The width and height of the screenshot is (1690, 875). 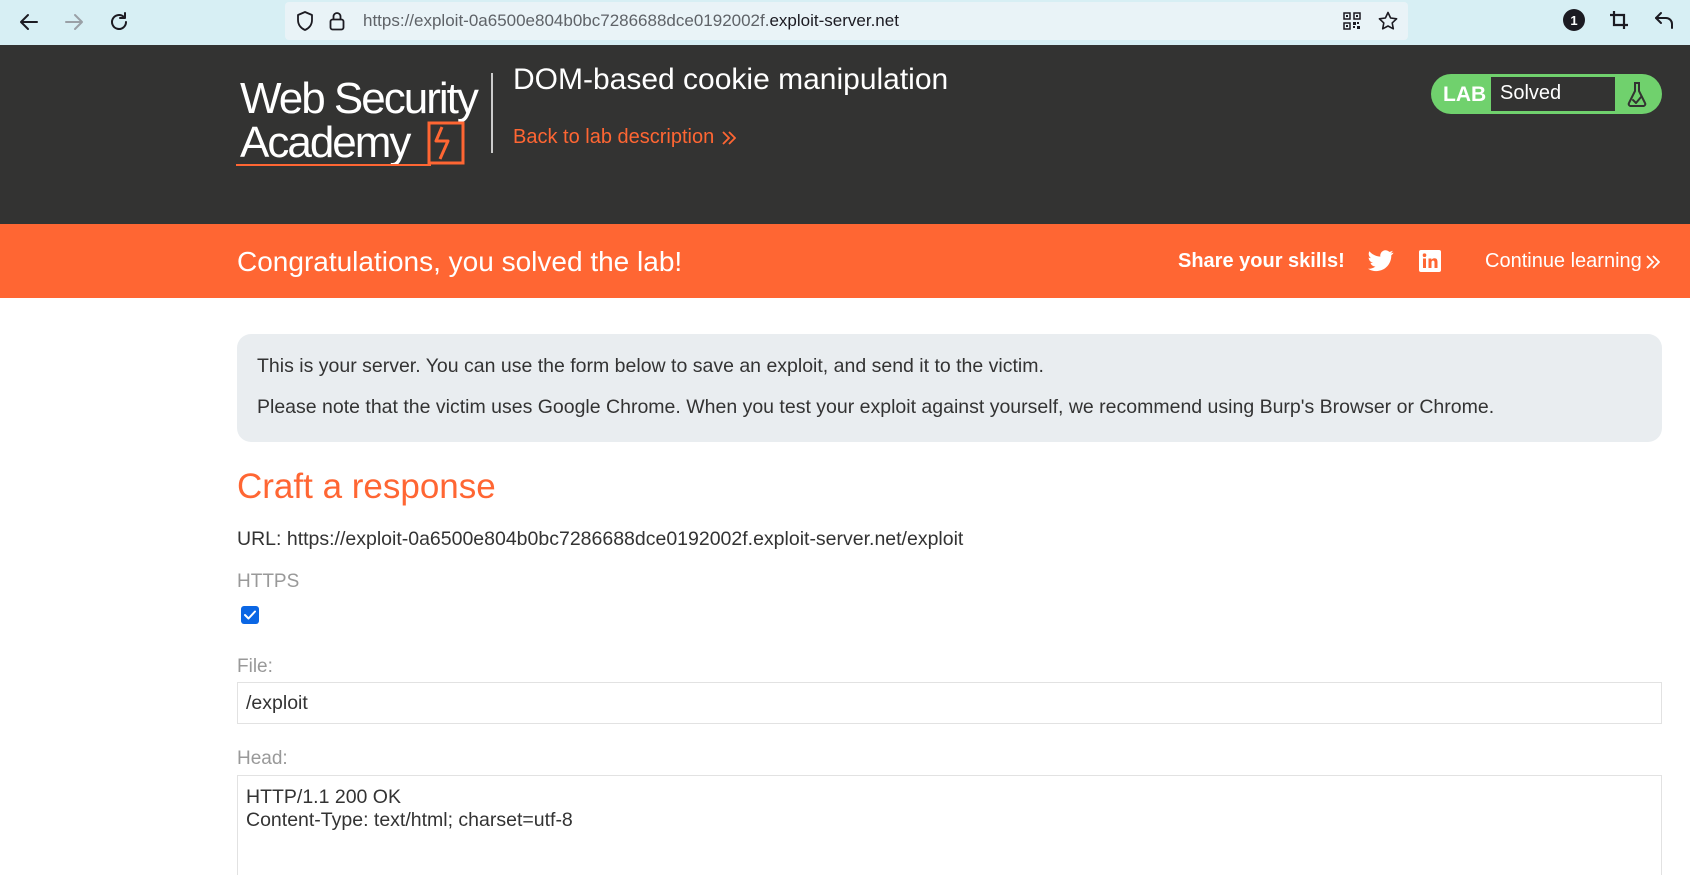 I want to click on flask-icon, so click(x=1637, y=94).